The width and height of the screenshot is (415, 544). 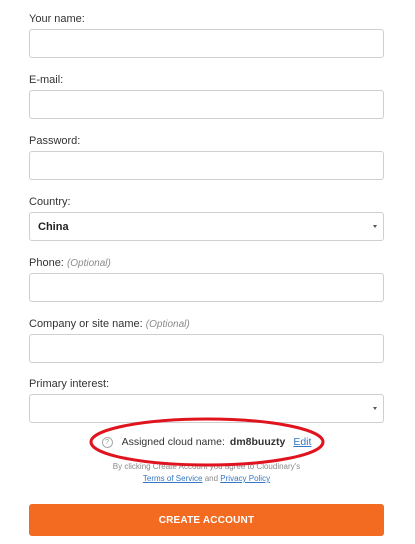 What do you see at coordinates (69, 384) in the screenshot?
I see `interest-label: Primary interest:` at bounding box center [69, 384].